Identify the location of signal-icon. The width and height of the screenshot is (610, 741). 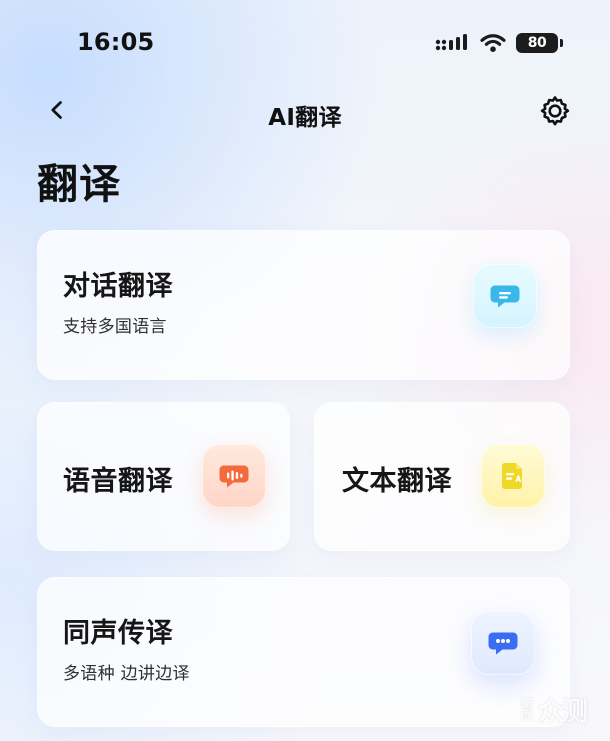
(451, 42).